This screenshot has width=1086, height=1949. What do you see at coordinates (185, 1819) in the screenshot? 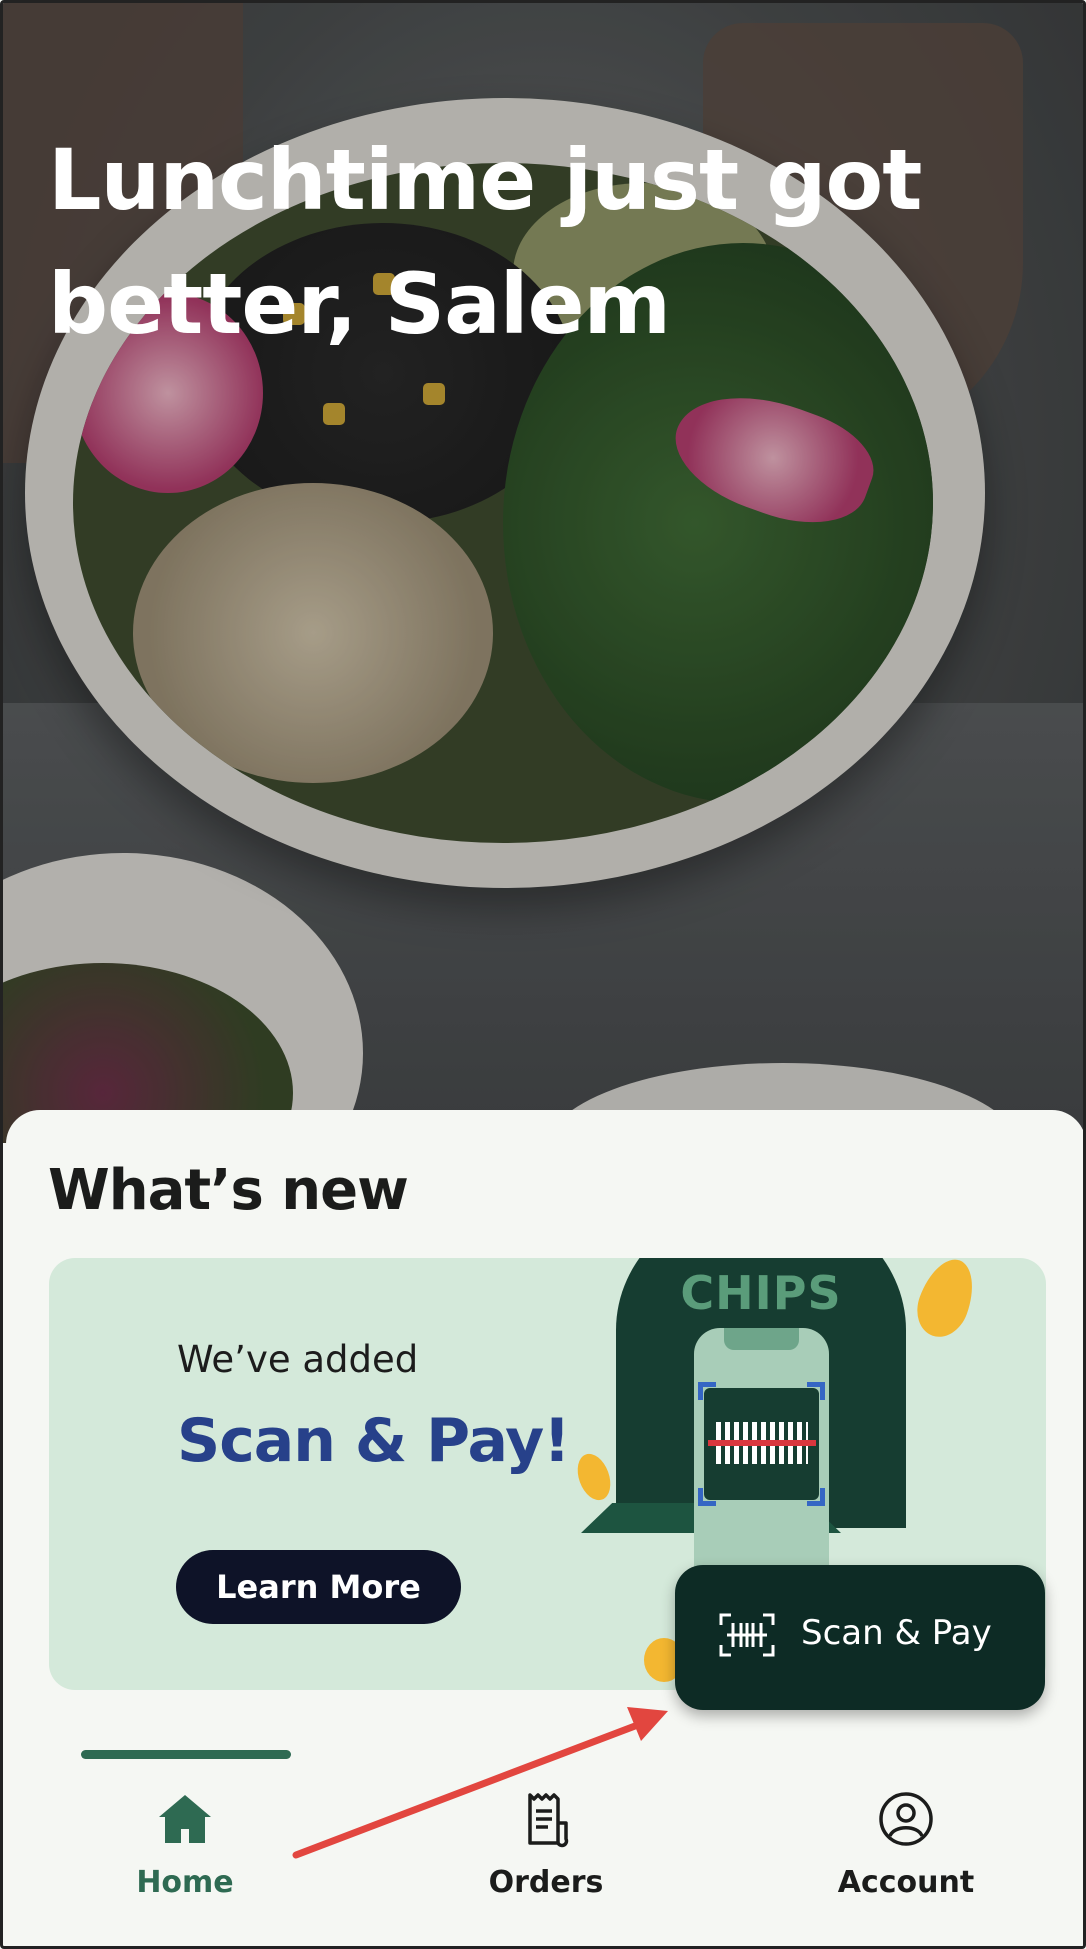
I see `home-icon` at bounding box center [185, 1819].